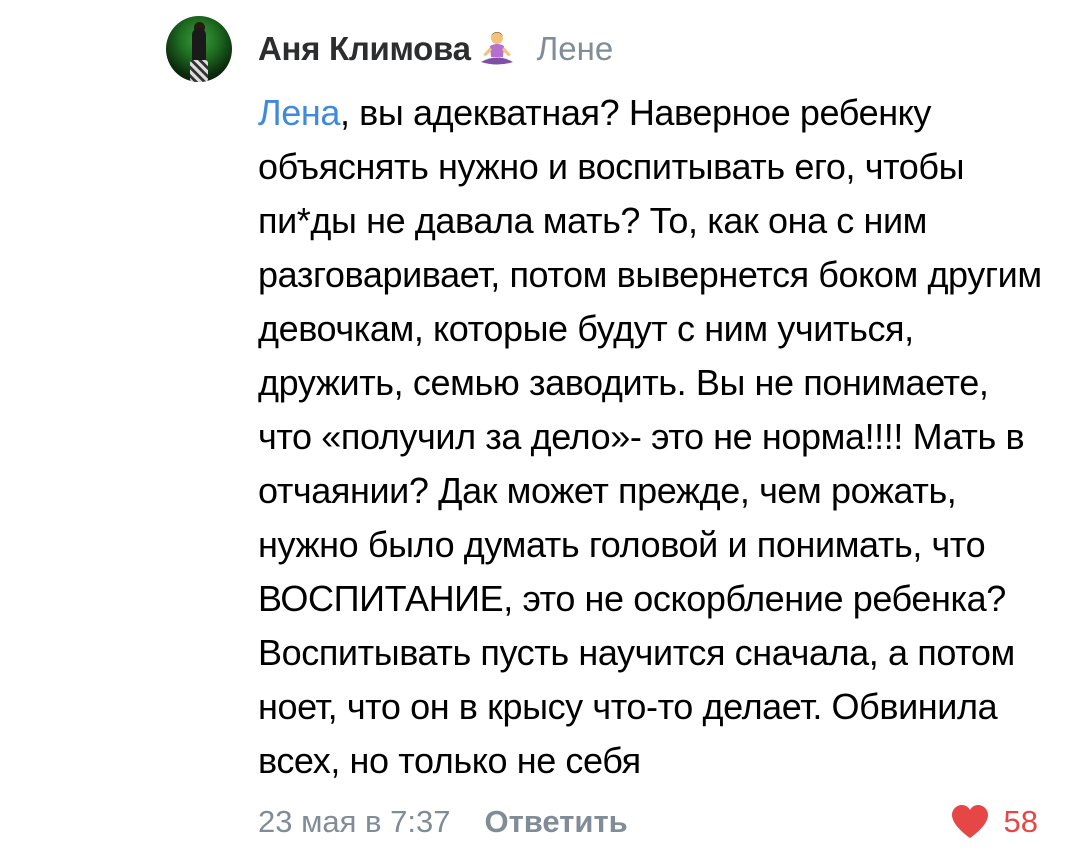 This screenshot has height=850, width=1066. I want to click on comment-footer: 23 мая в 7:37 Ответить, so click(443, 822).